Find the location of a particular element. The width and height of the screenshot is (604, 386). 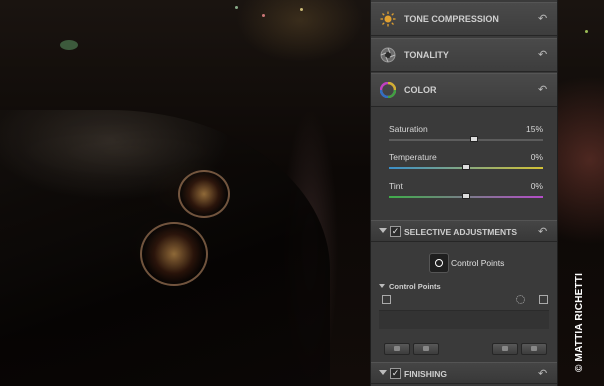

duplicate-icon is located at coordinates (386, 299).